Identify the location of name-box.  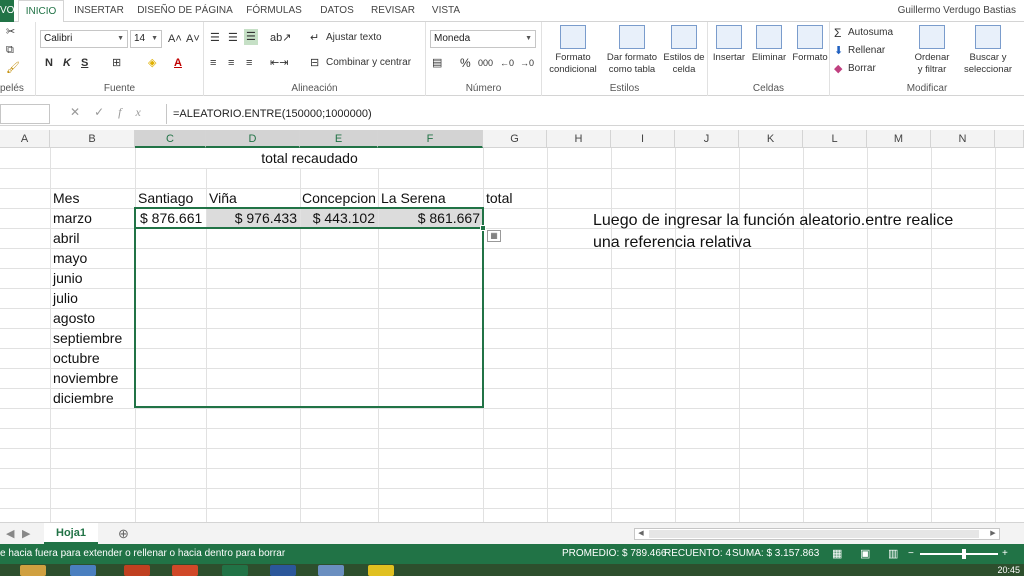
(25, 114).